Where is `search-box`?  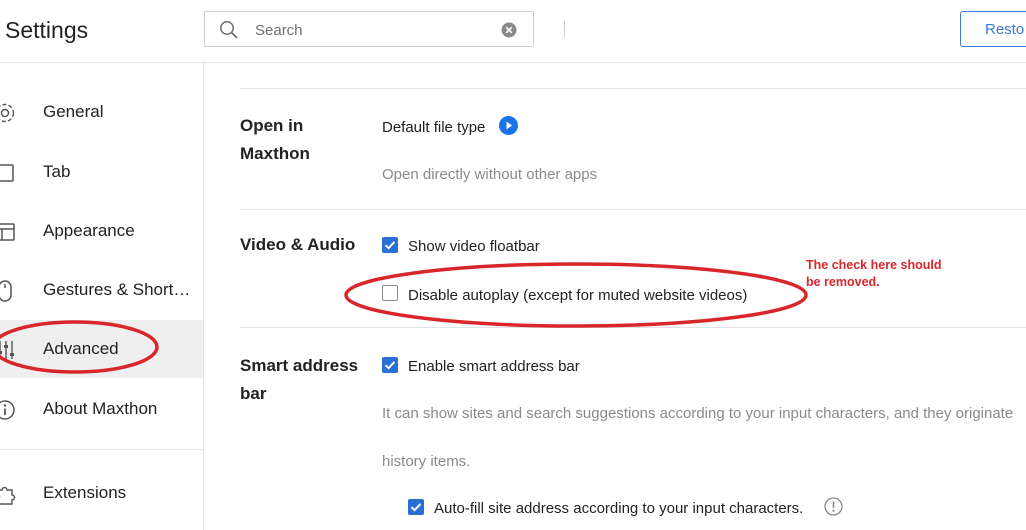
search-box is located at coordinates (369, 29).